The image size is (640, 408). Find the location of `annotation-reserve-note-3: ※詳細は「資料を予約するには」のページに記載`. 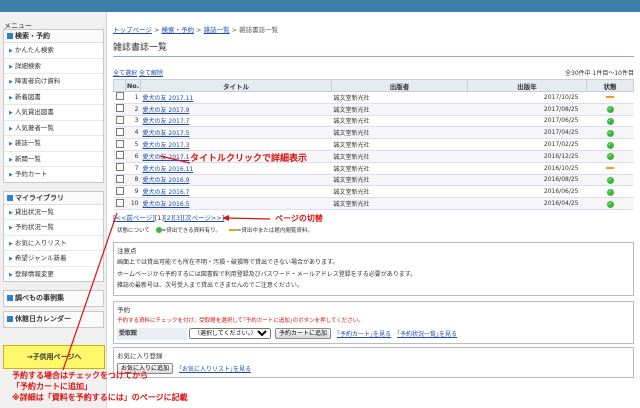

annotation-reserve-note-3: ※詳細は「資料を予約するには」のページに記載 is located at coordinates (100, 397).